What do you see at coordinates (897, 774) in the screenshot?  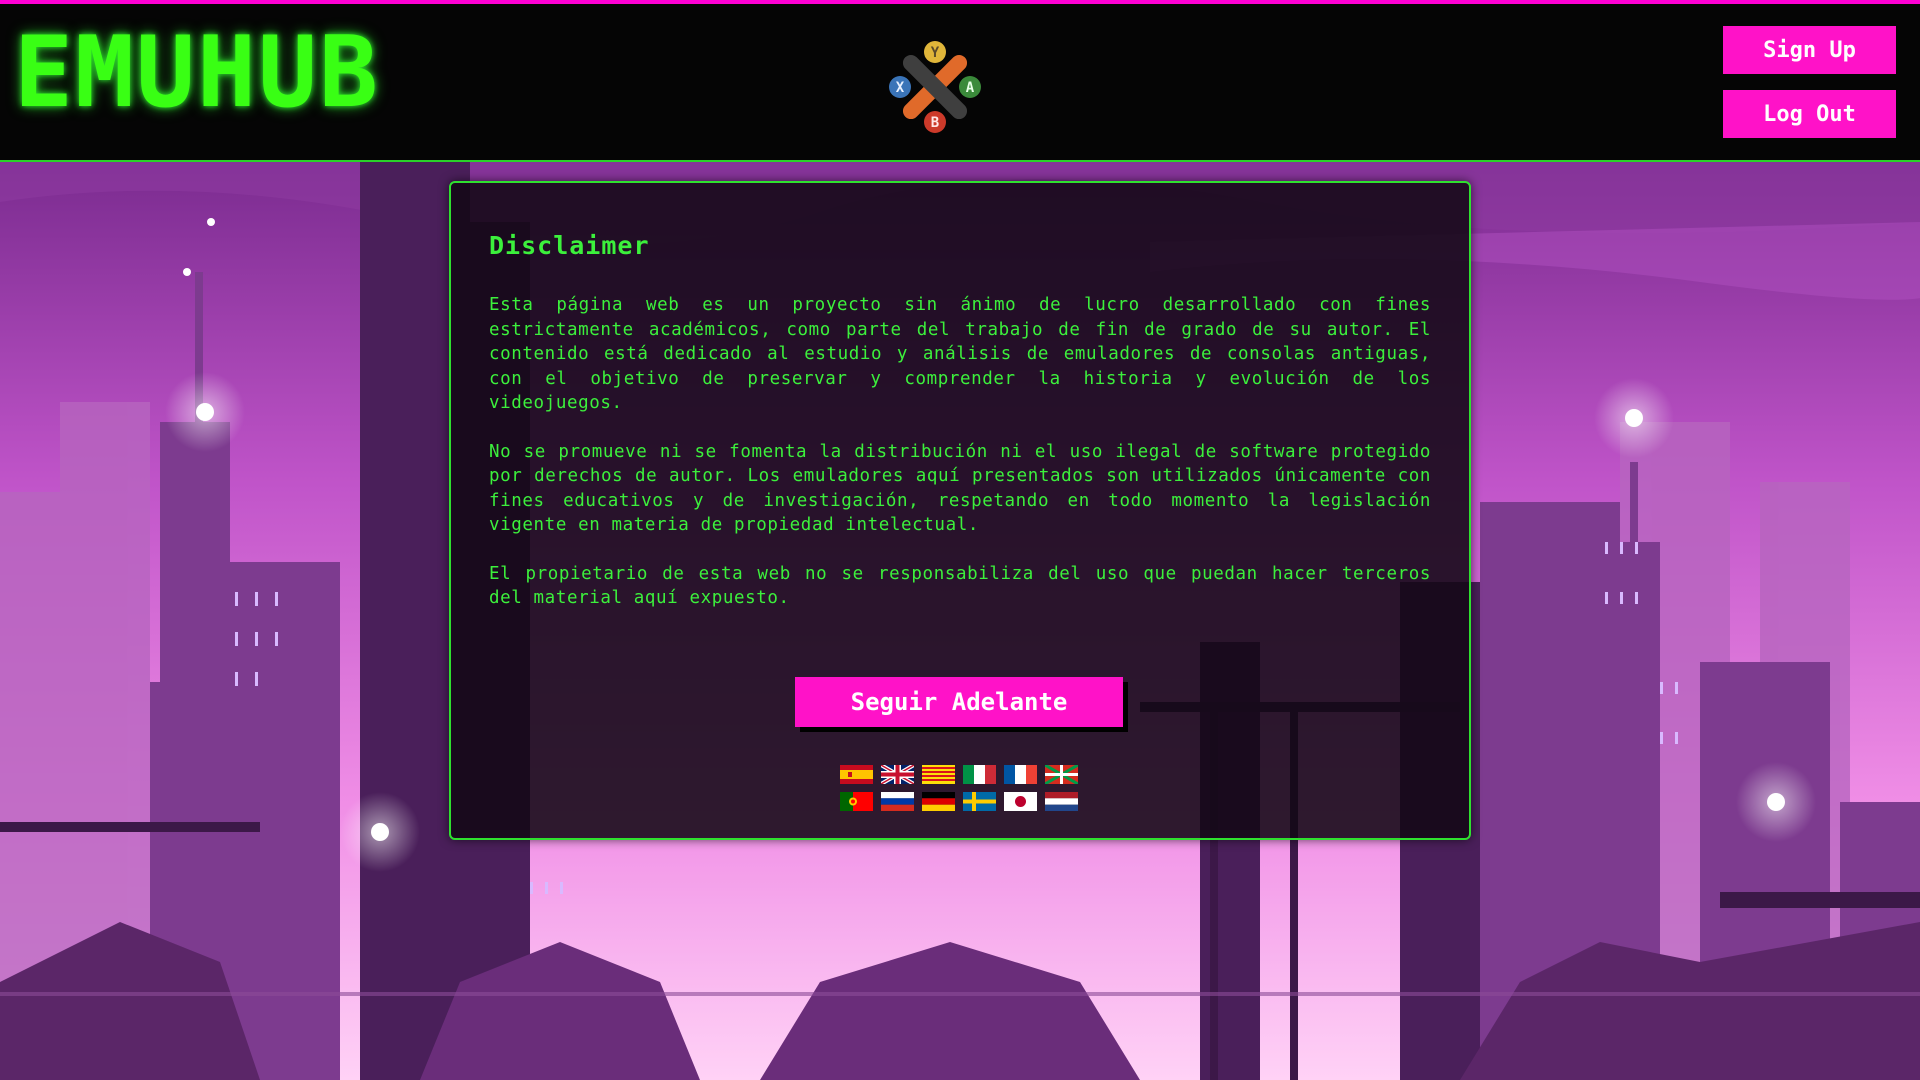 I see `uk-flag-icon` at bounding box center [897, 774].